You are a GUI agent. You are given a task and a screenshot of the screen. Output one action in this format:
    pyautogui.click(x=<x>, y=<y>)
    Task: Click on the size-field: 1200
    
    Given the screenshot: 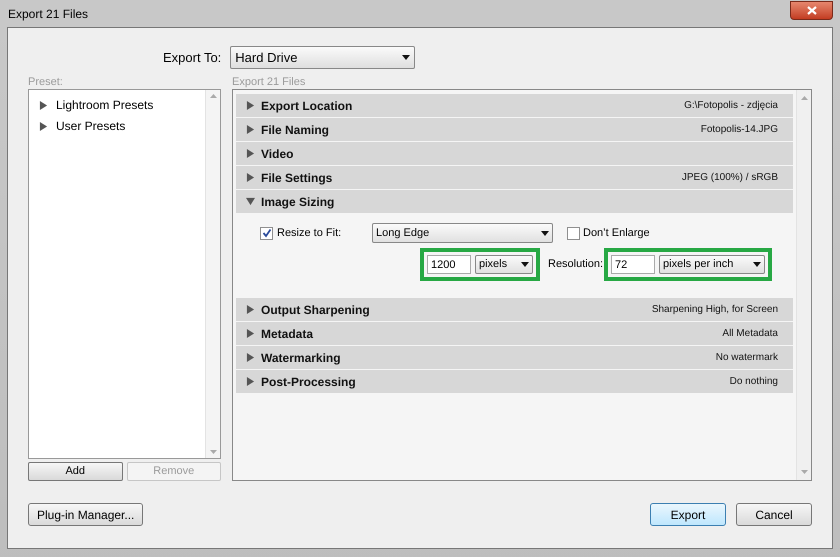 What is the action you would take?
    pyautogui.click(x=449, y=264)
    